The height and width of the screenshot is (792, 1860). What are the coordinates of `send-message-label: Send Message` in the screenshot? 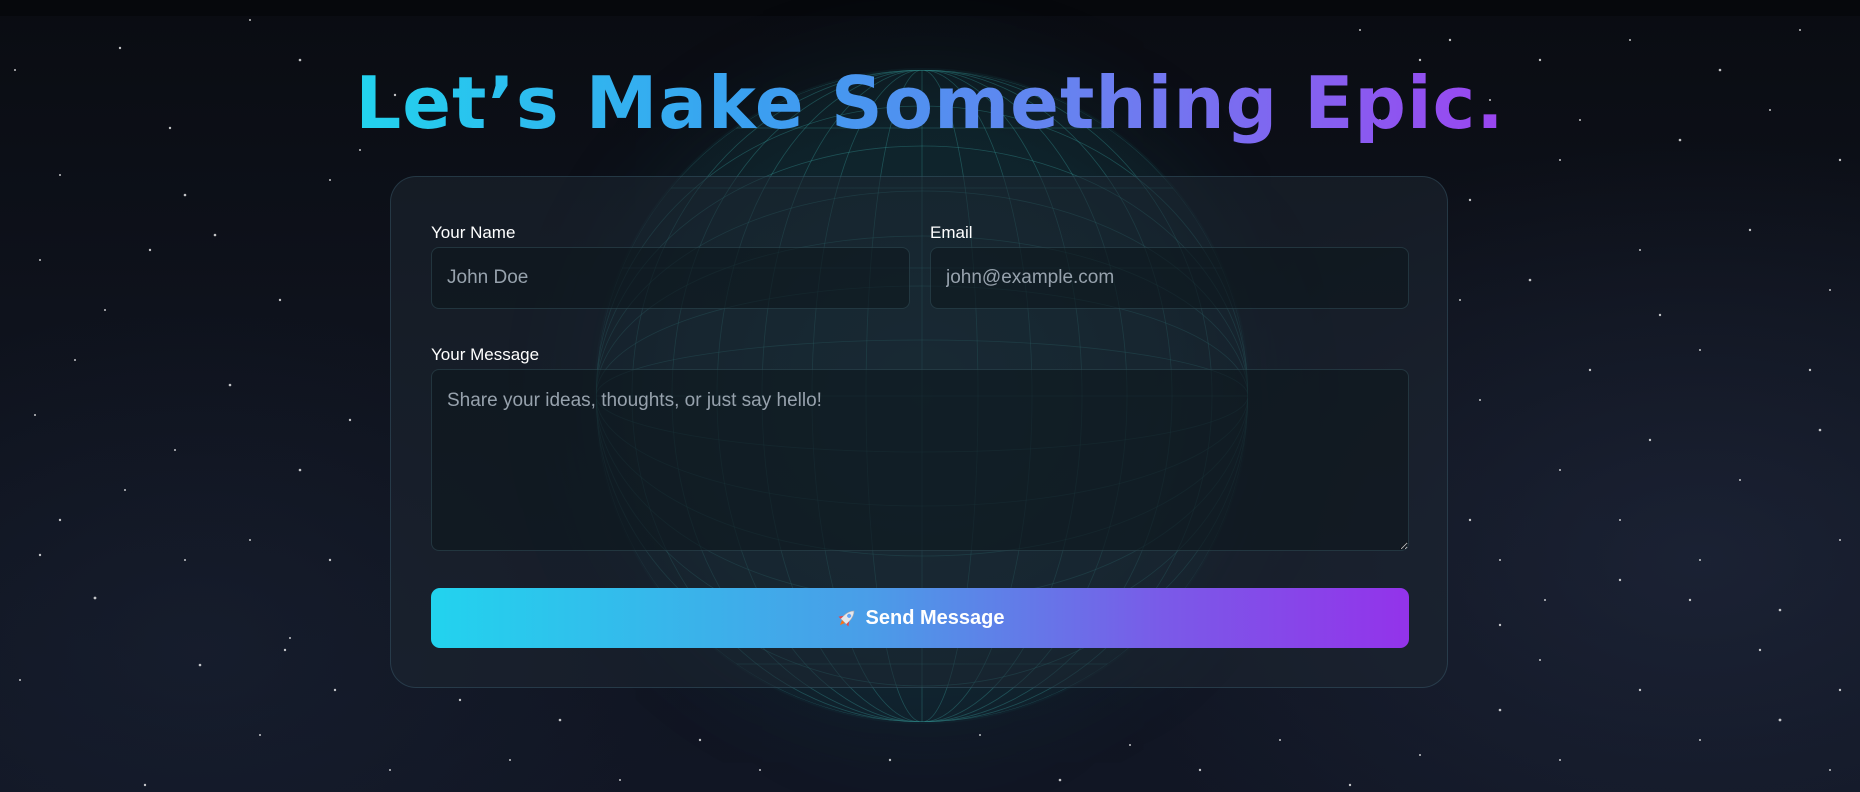 It's located at (935, 617).